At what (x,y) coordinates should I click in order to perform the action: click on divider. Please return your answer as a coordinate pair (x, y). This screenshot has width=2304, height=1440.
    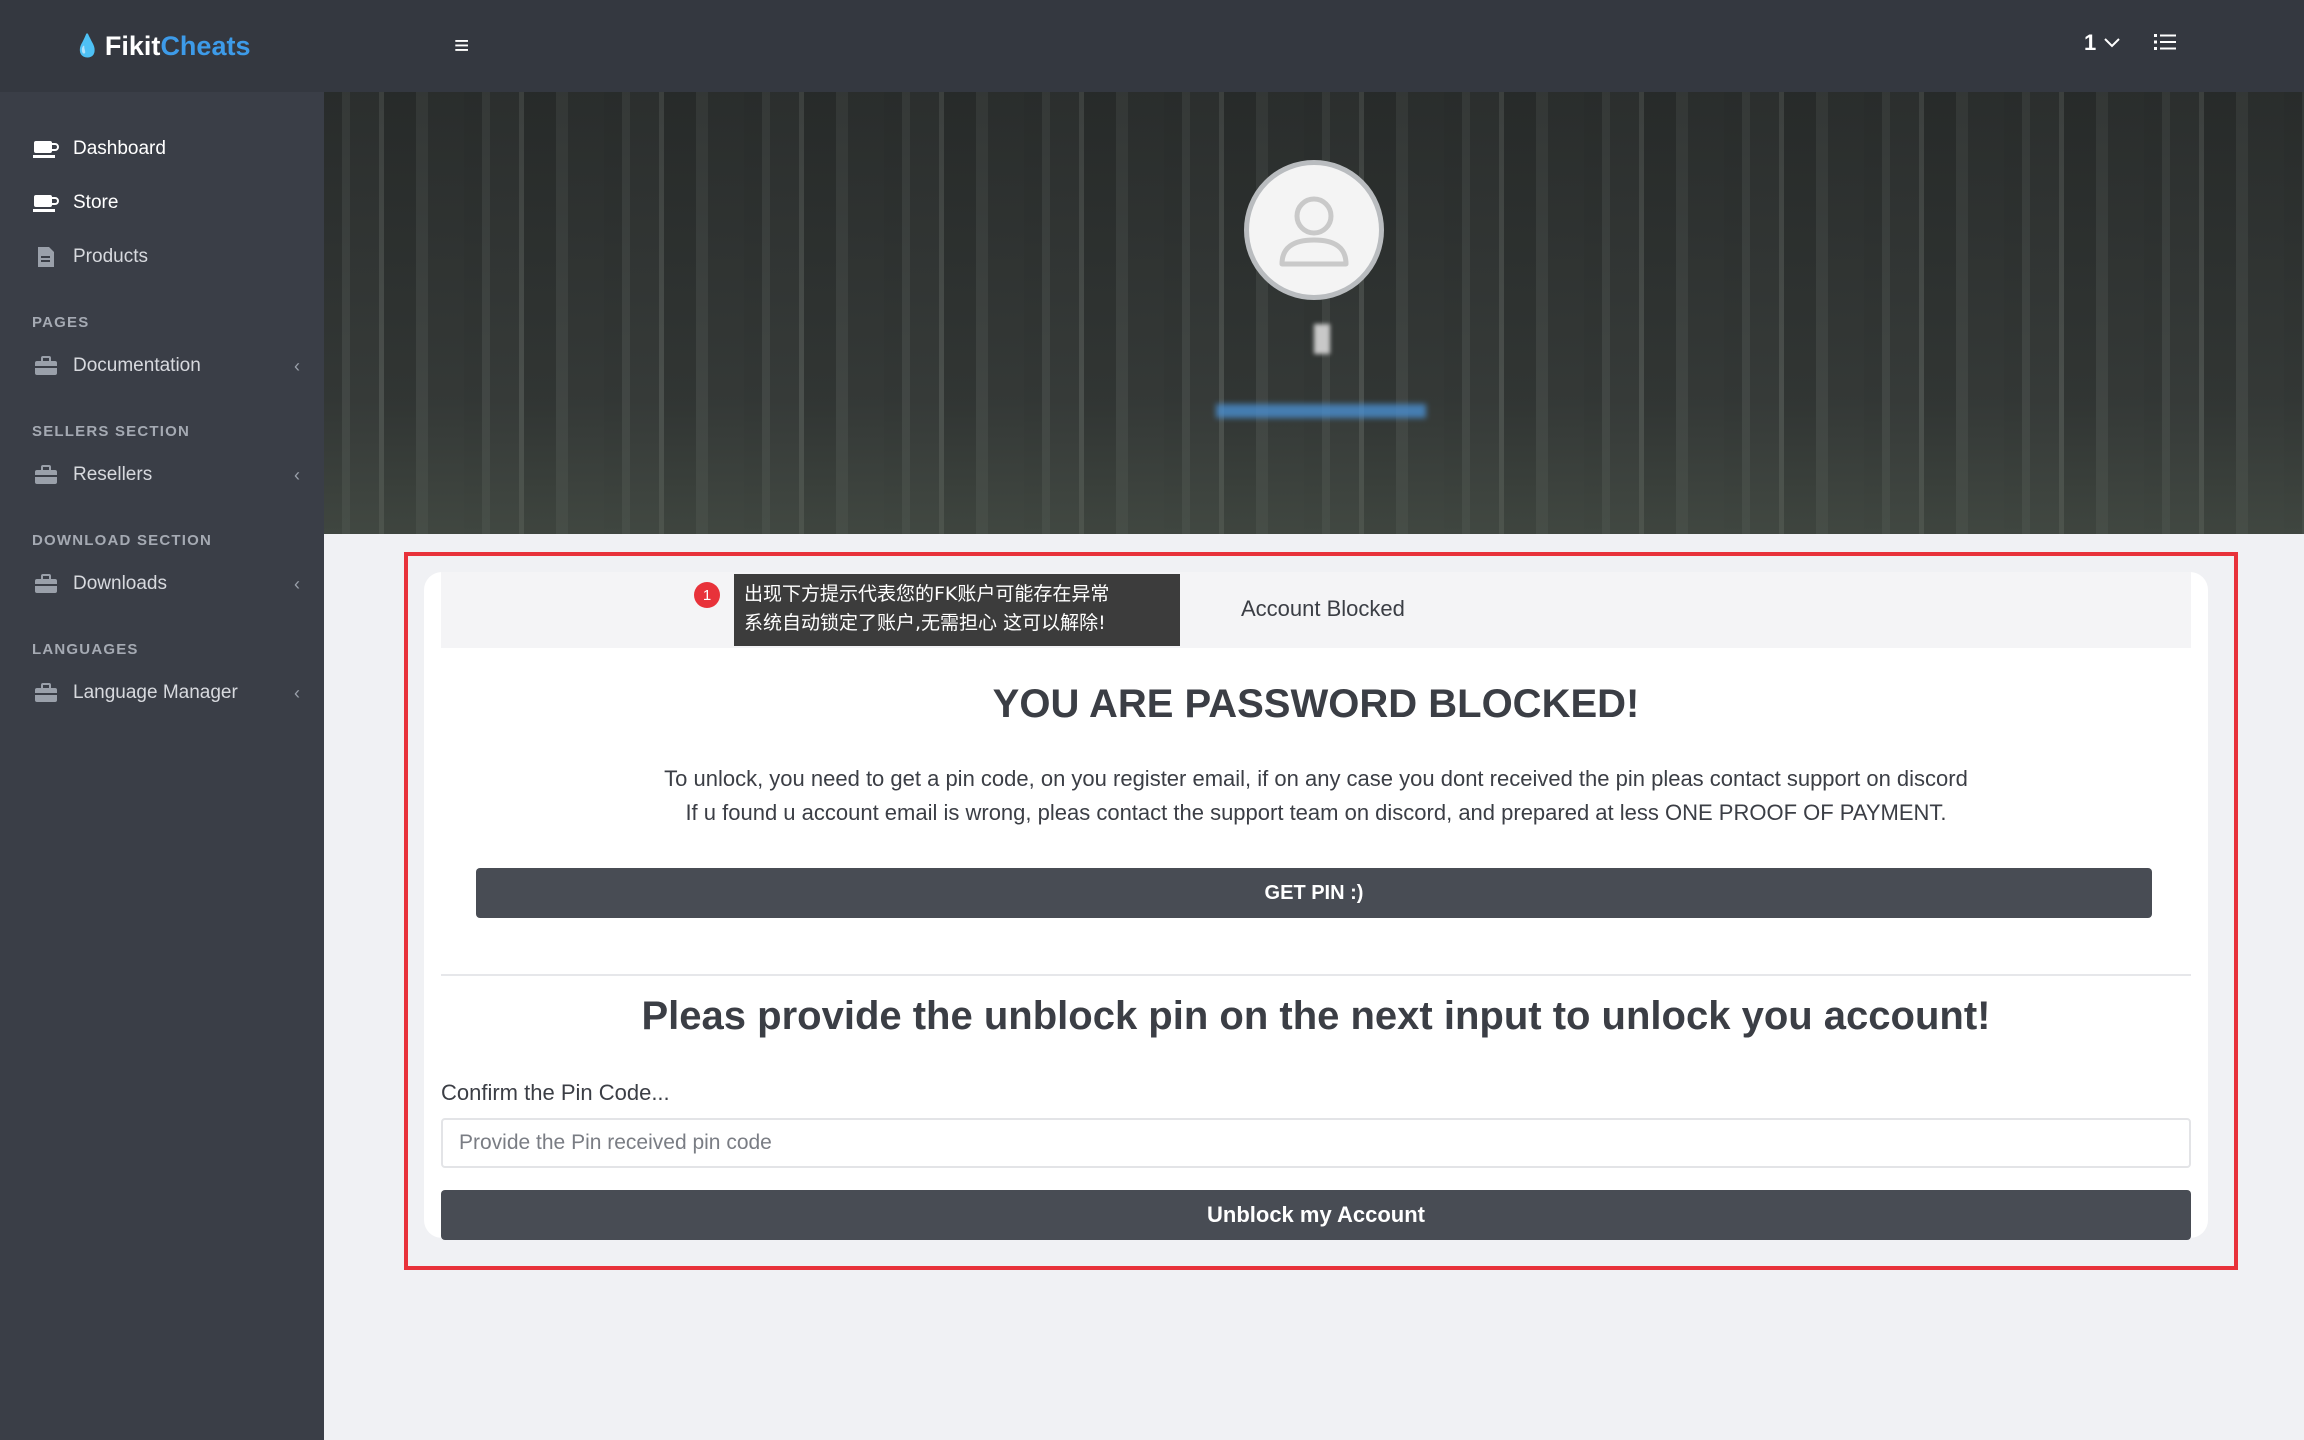
    Looking at the image, I should click on (1316, 975).